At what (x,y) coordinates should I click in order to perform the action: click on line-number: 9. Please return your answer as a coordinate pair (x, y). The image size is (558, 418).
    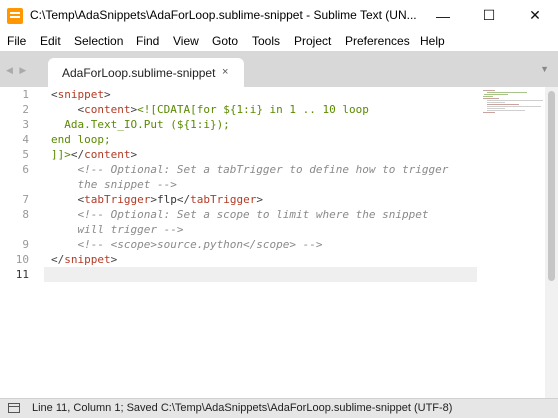
    Looking at the image, I should click on (25, 244).